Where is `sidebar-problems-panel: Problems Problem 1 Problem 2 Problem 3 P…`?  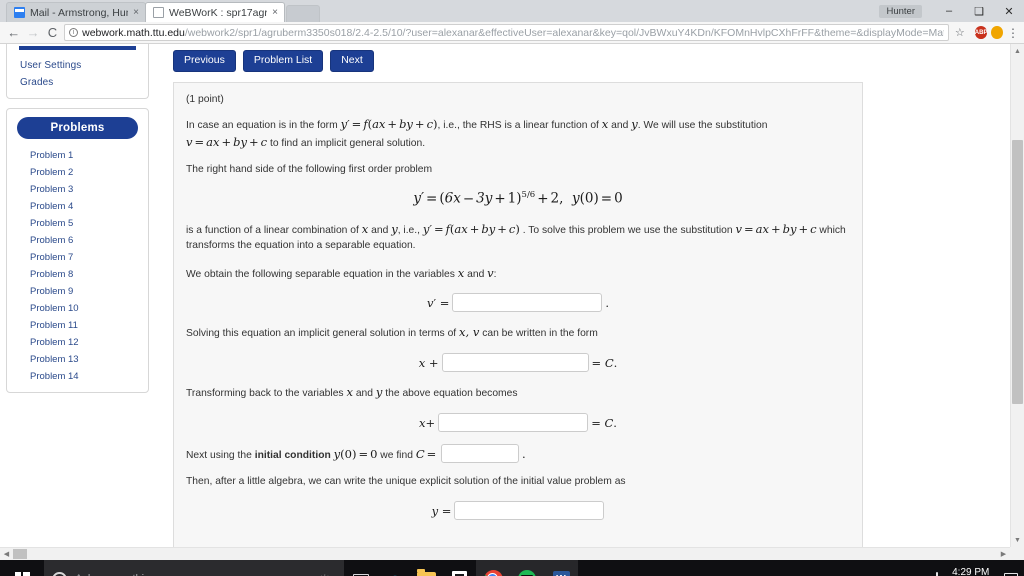 sidebar-problems-panel: Problems Problem 1 Problem 2 Problem 3 P… is located at coordinates (77, 250).